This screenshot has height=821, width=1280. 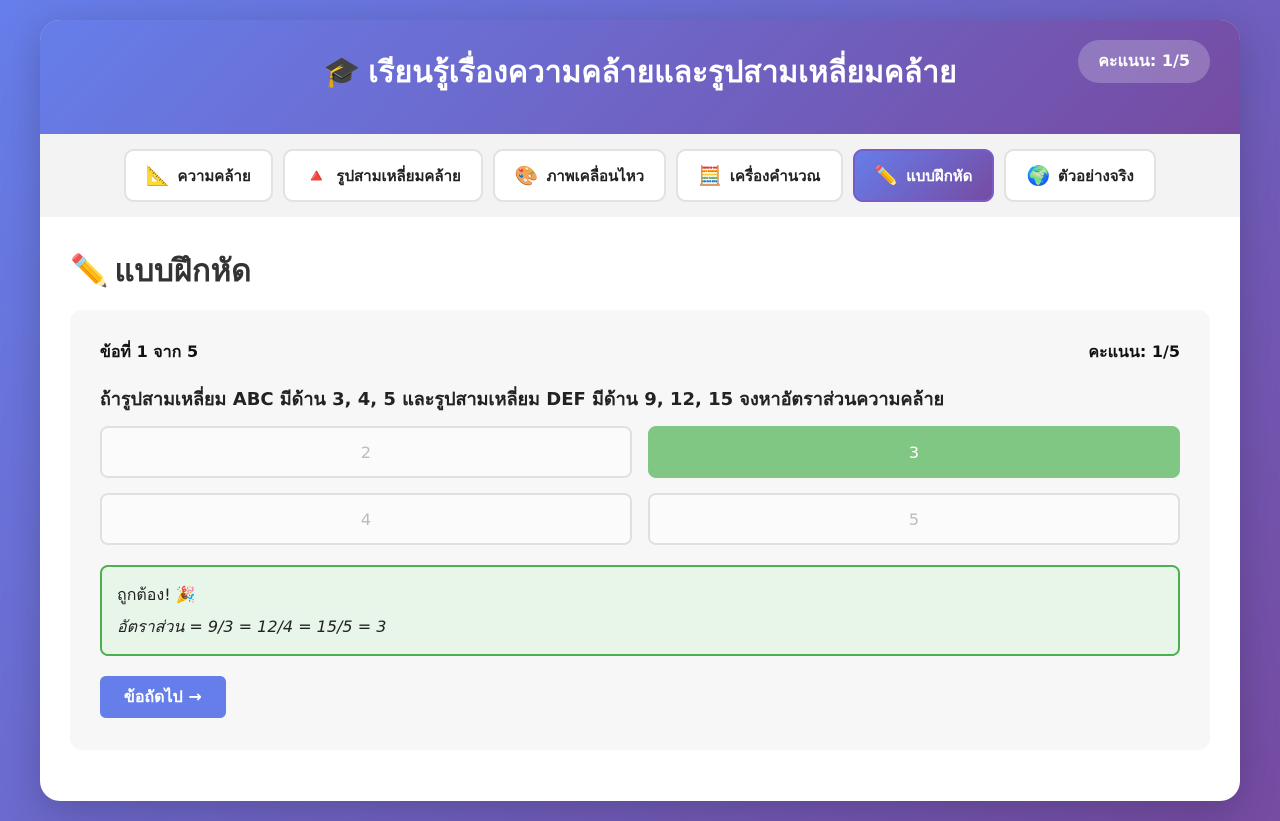 I want to click on answer-option: 5, so click(x=914, y=519).